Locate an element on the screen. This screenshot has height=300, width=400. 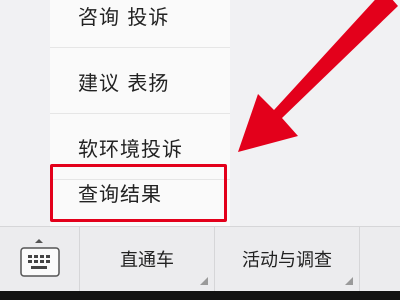
chevron-up-icon is located at coordinates (39, 241).